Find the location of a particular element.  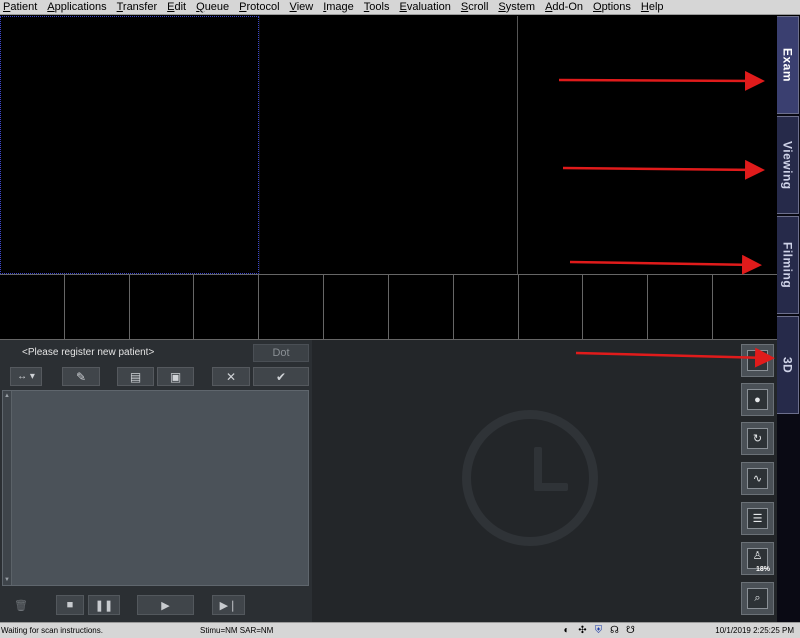

status-sar: Stimu=NM SAR=NM is located at coordinates (237, 630).